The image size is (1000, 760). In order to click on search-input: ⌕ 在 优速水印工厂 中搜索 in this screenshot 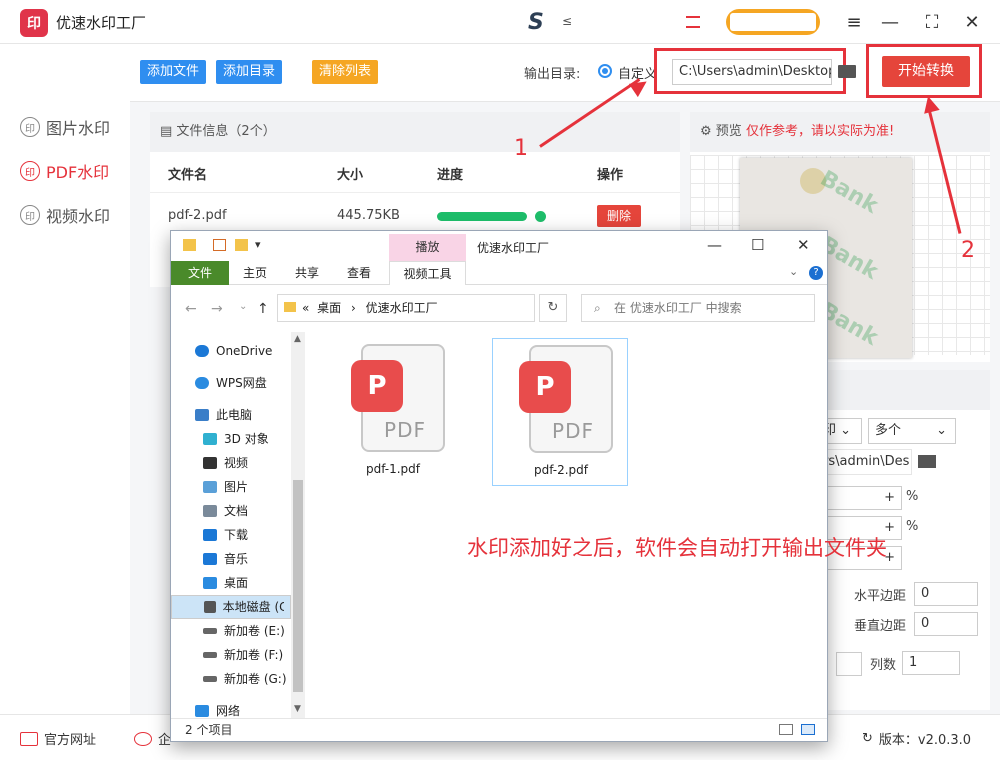, I will do `click(698, 308)`.